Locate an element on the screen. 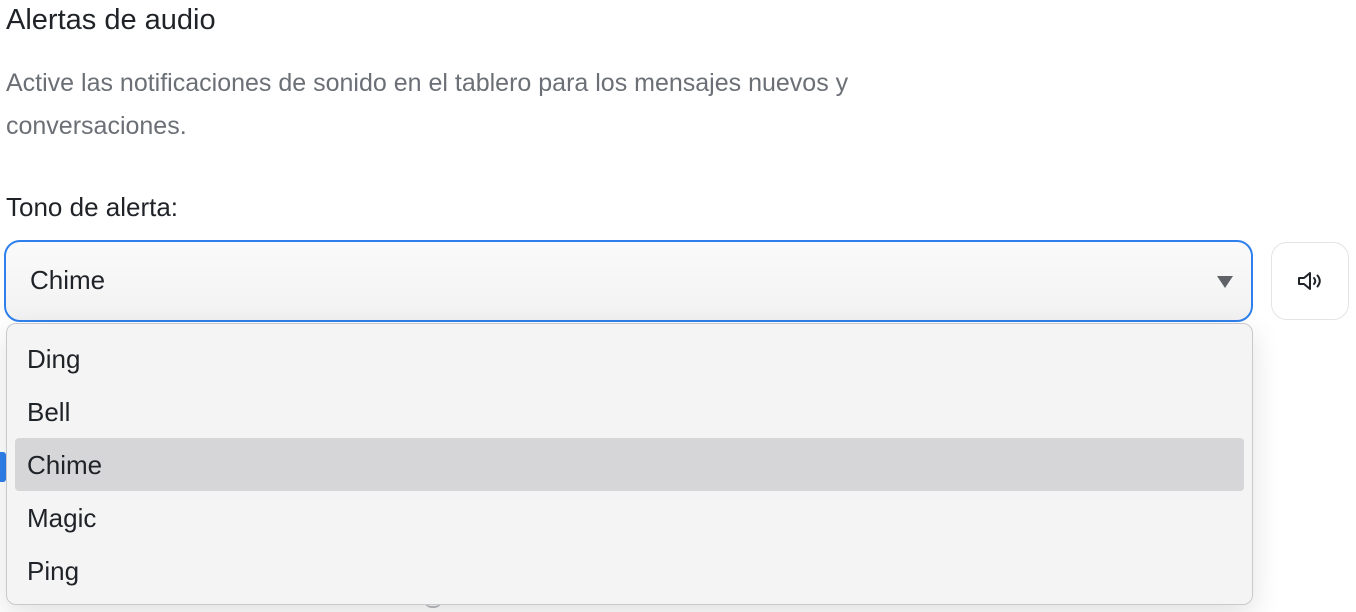  option-label: Bell is located at coordinates (49, 412).